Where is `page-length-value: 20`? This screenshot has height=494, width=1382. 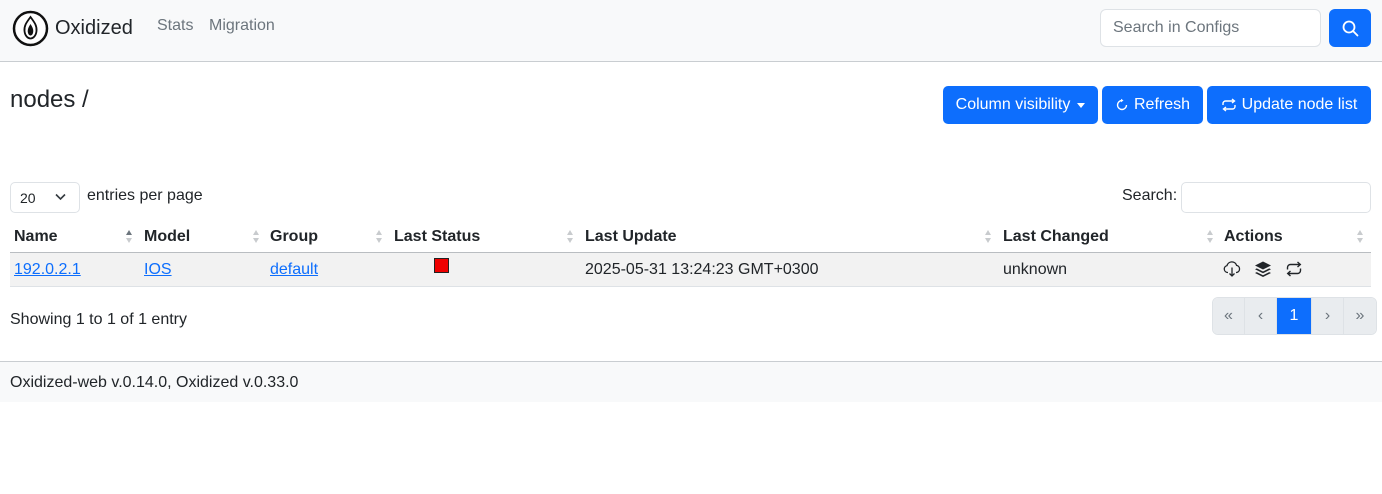
page-length-value: 20 is located at coordinates (28, 197).